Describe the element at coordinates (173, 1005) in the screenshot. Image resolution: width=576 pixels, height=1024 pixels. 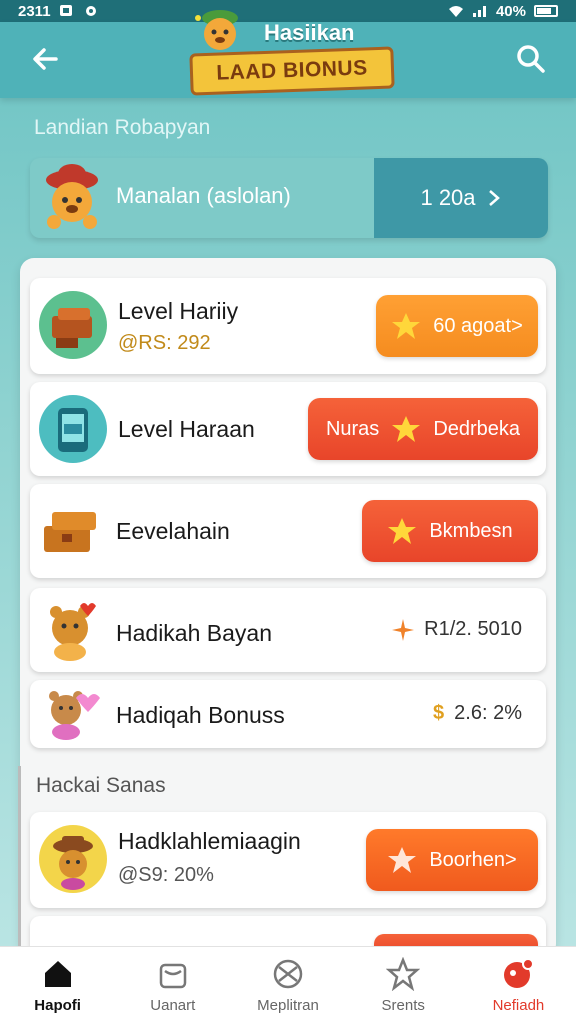
I see `nav-label: Uanart` at that location.